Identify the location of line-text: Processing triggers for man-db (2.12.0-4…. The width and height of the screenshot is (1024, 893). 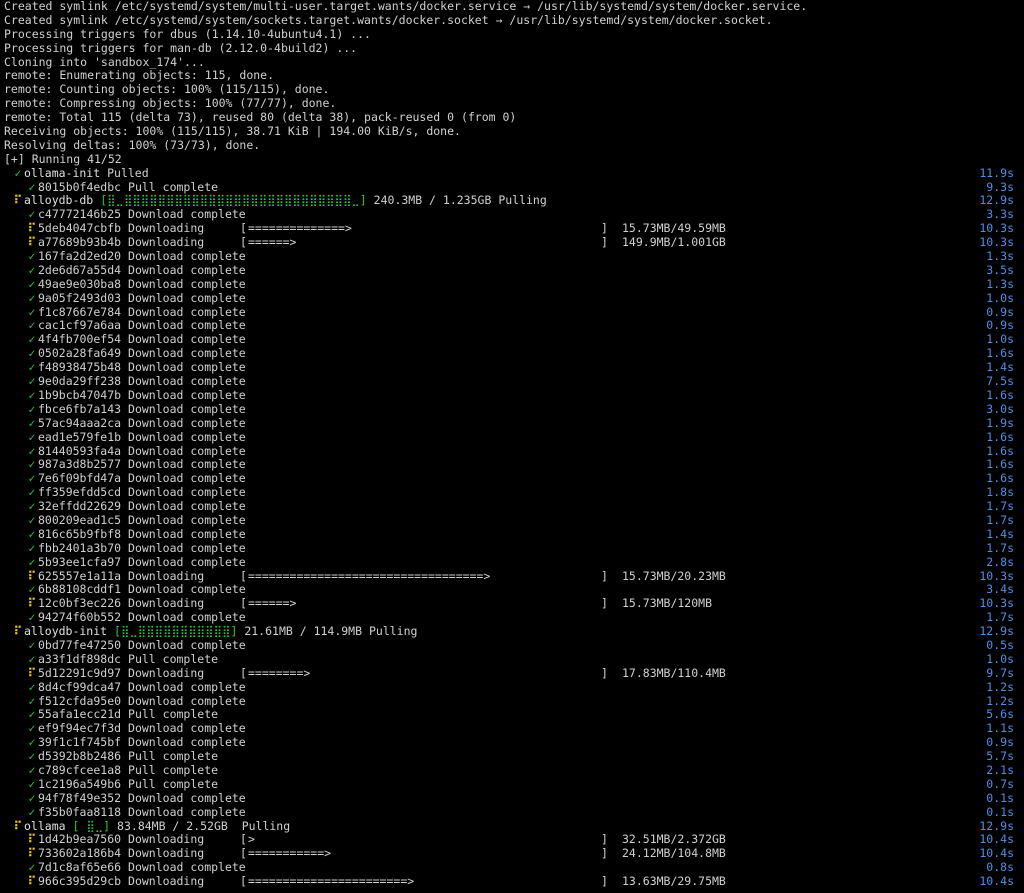
(181, 48).